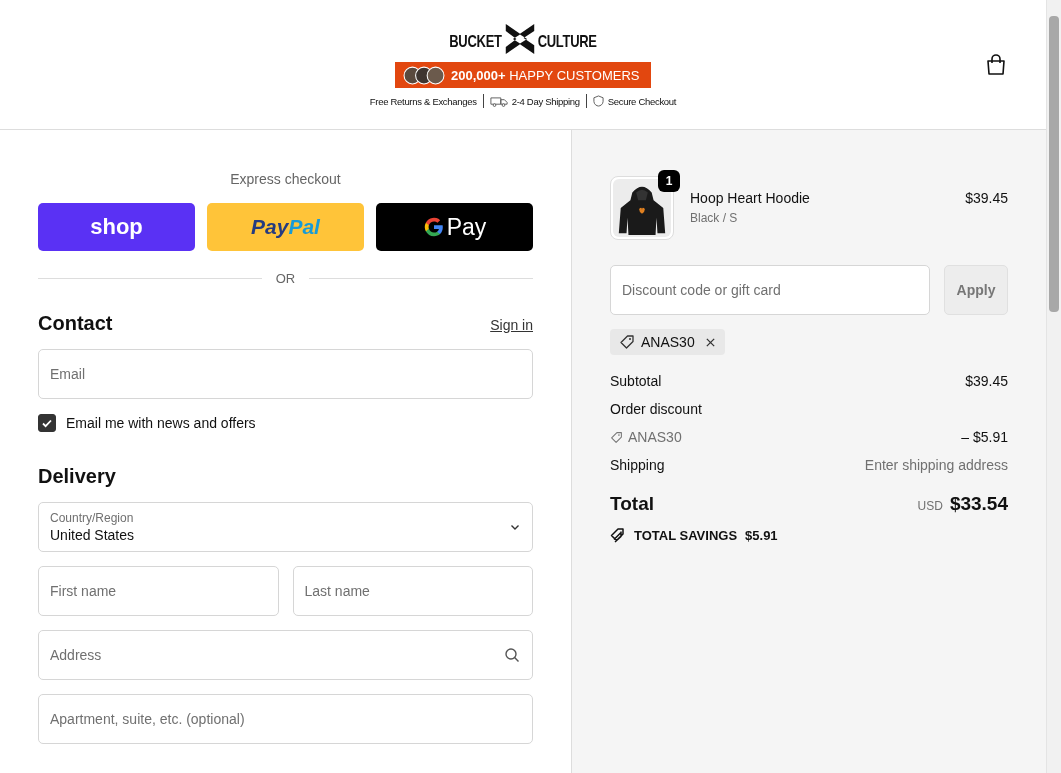 This screenshot has height=773, width=1061. Describe the element at coordinates (986, 381) in the screenshot. I see `line-value: $39.45` at that location.